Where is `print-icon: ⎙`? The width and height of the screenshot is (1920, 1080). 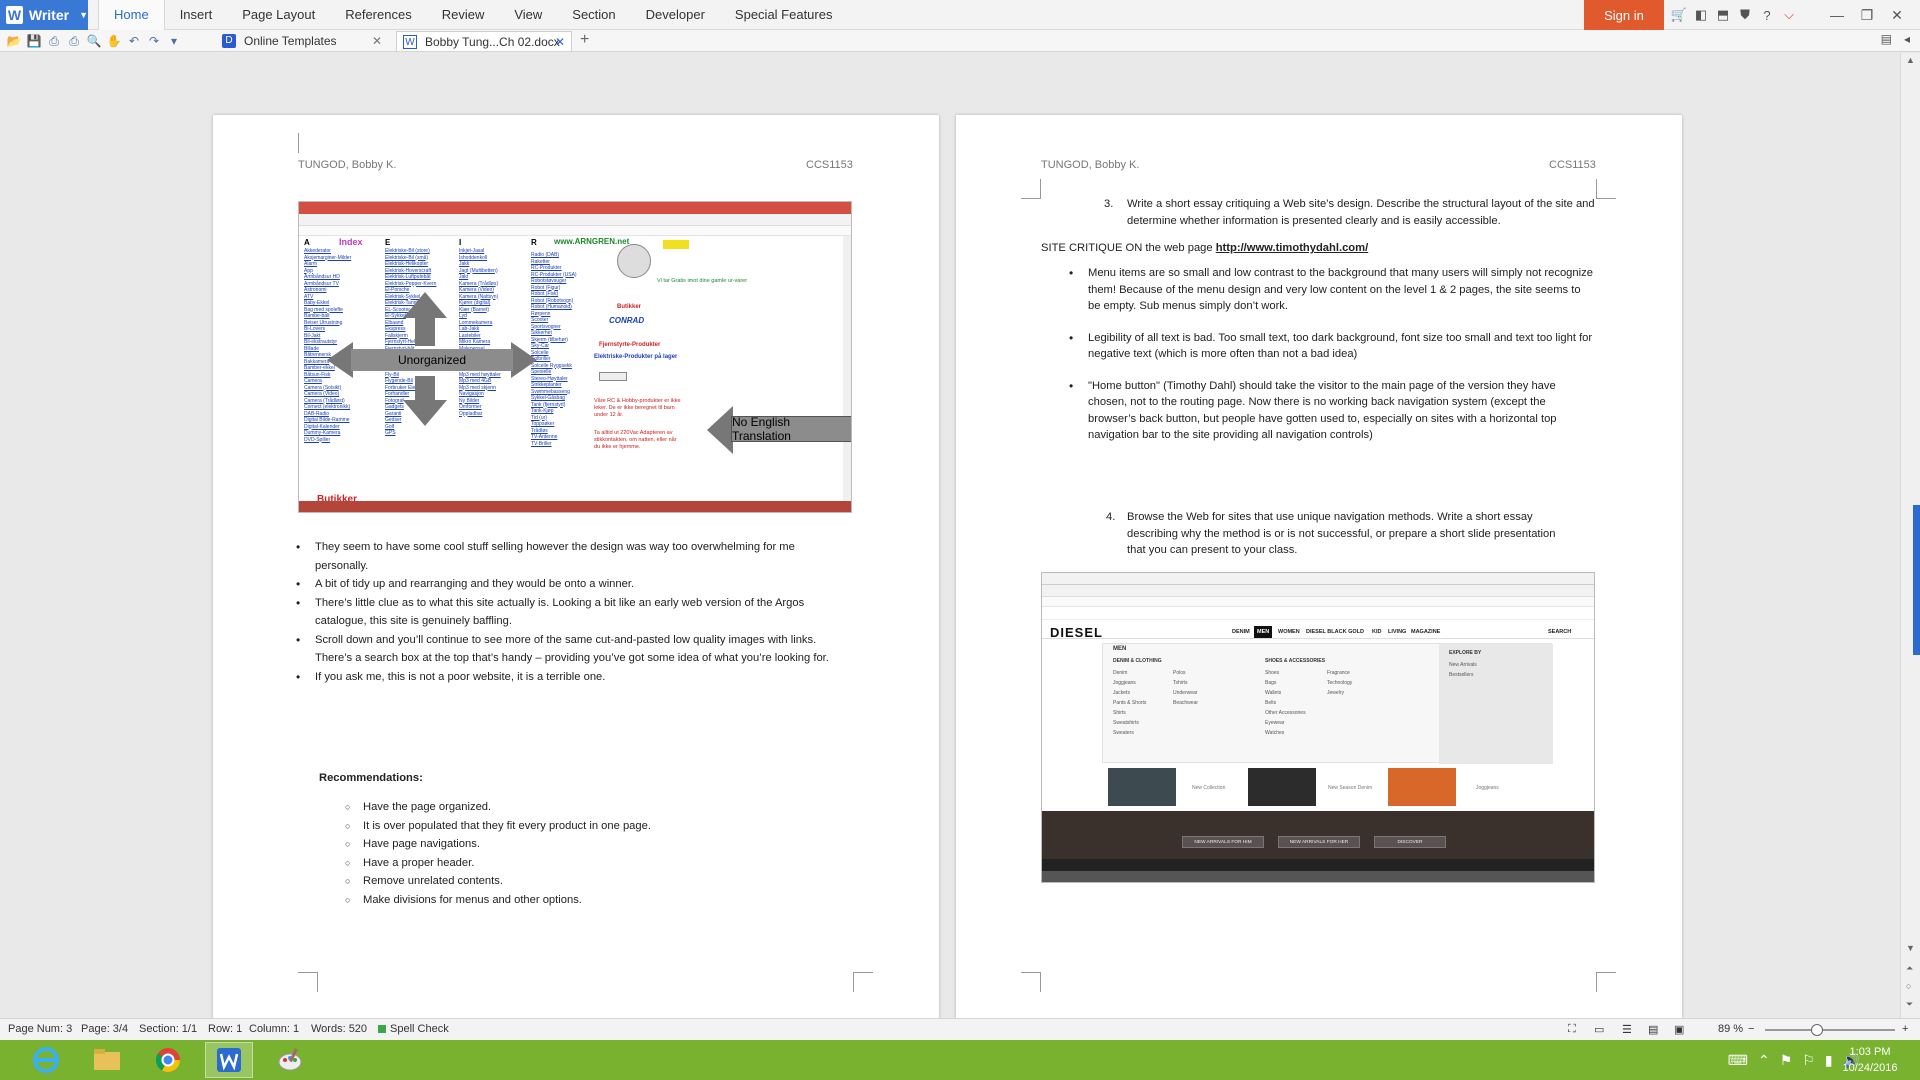 print-icon: ⎙ is located at coordinates (74, 41).